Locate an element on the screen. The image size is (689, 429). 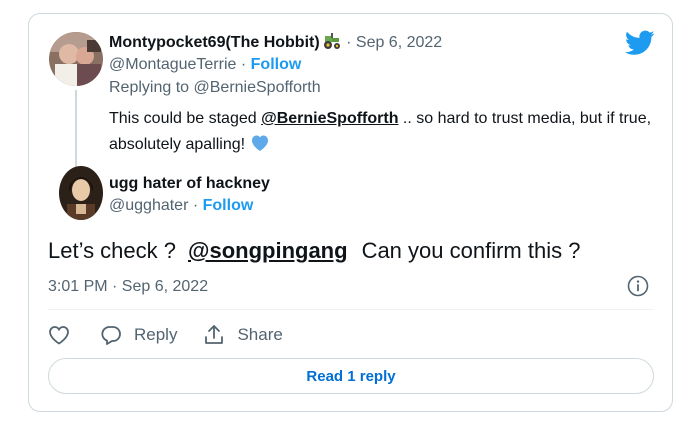
handle: @ugghater is located at coordinates (148, 205).